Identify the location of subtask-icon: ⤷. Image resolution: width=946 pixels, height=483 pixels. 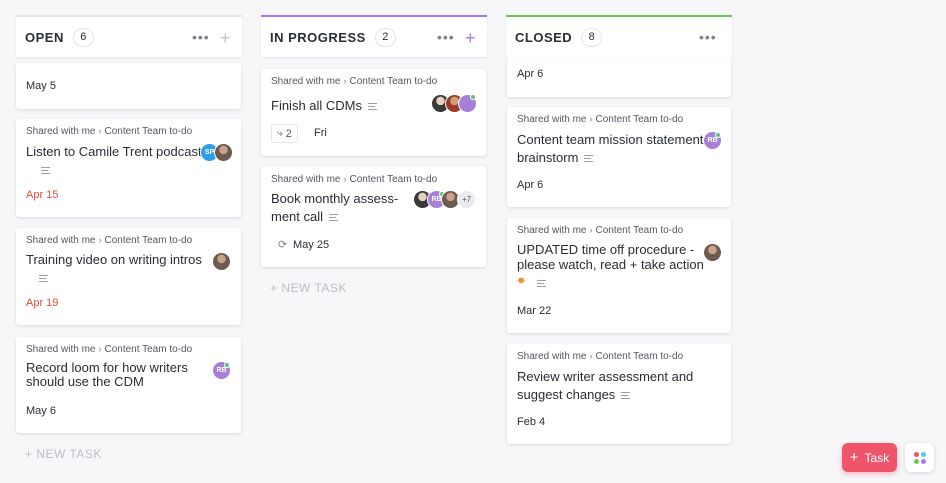
(280, 133).